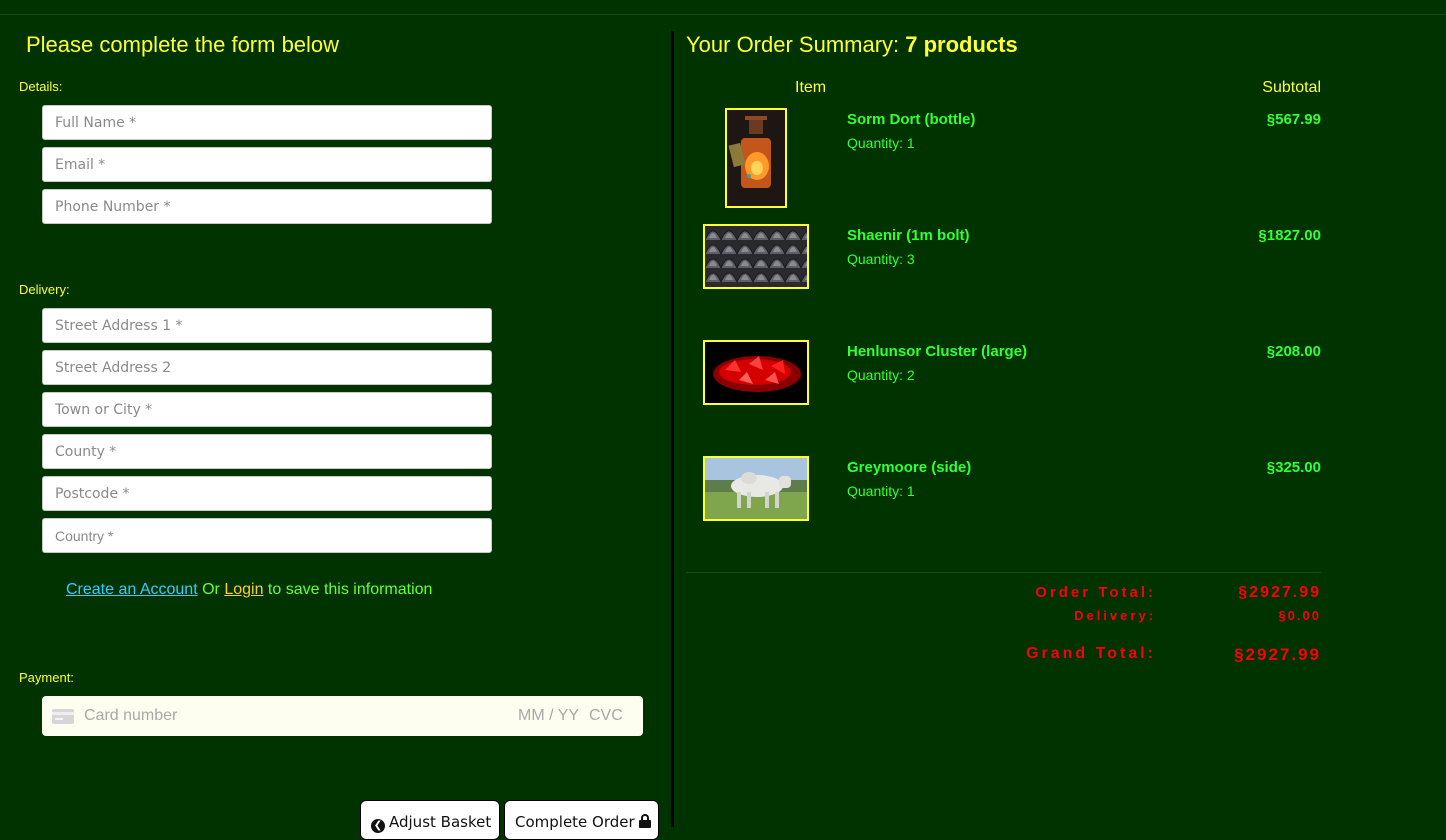 This screenshot has width=1446, height=840. What do you see at coordinates (211, 589) in the screenshot?
I see `or-text: Or` at bounding box center [211, 589].